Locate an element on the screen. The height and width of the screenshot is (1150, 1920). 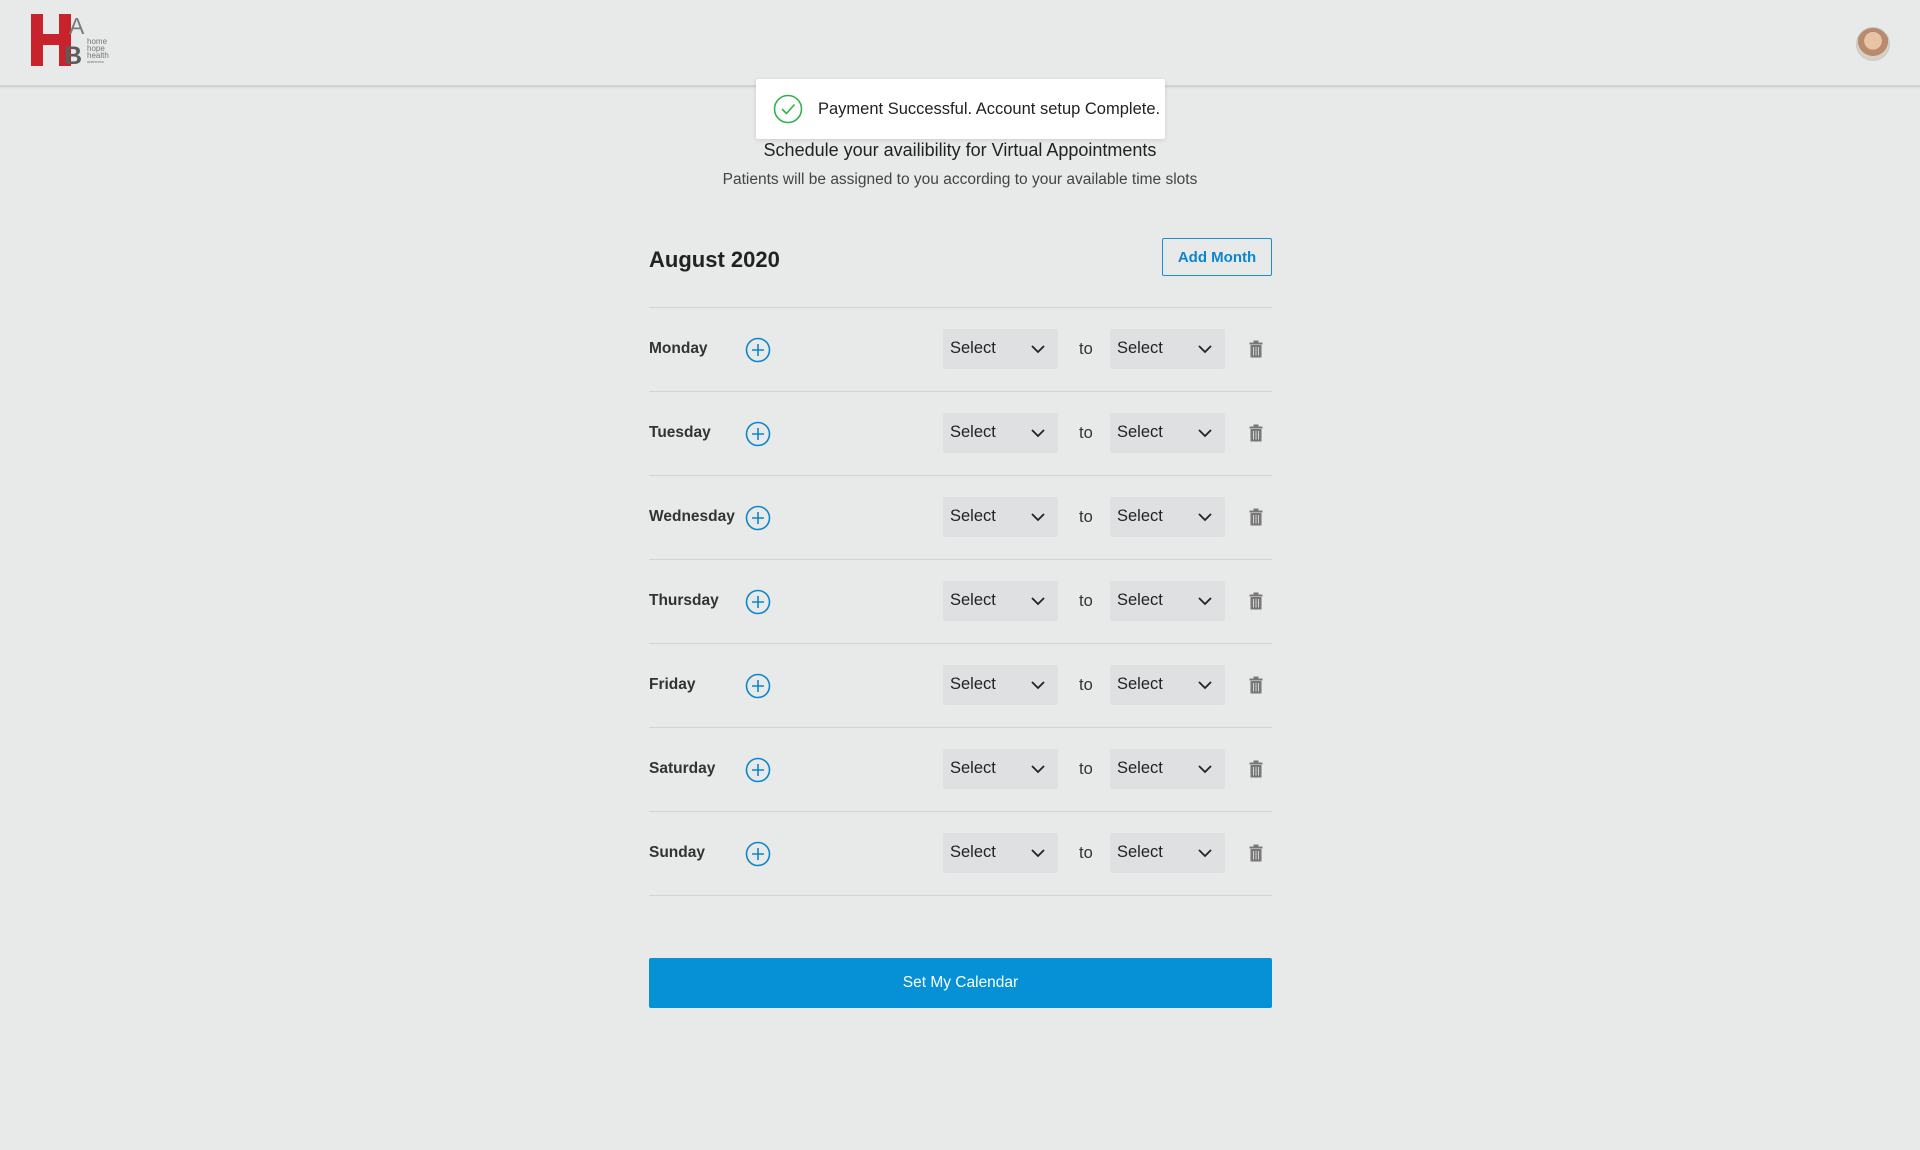
svg-text: health is located at coordinates (98, 55).